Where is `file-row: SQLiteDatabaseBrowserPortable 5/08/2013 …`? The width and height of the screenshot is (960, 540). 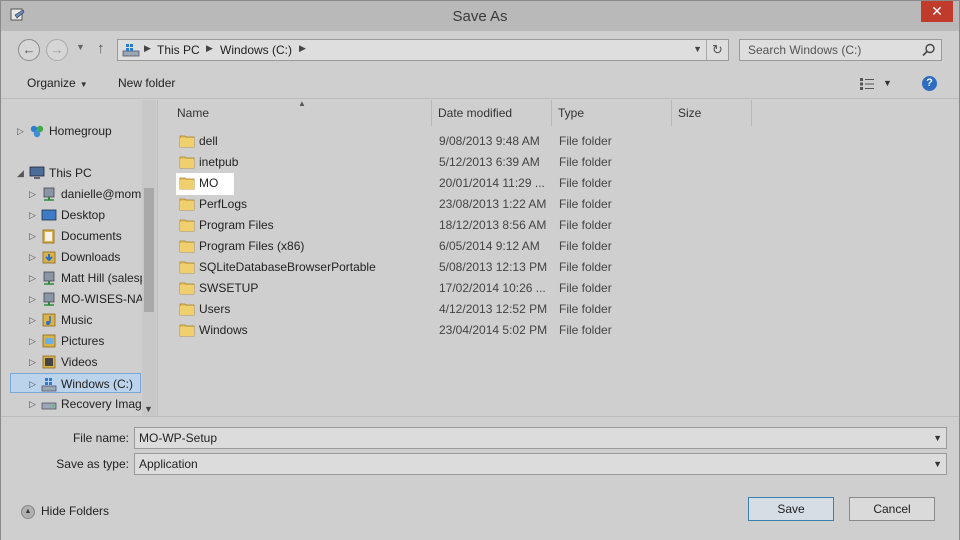
file-row: SQLiteDatabaseBrowserPortable 5/08/2013 … is located at coordinates (556, 267).